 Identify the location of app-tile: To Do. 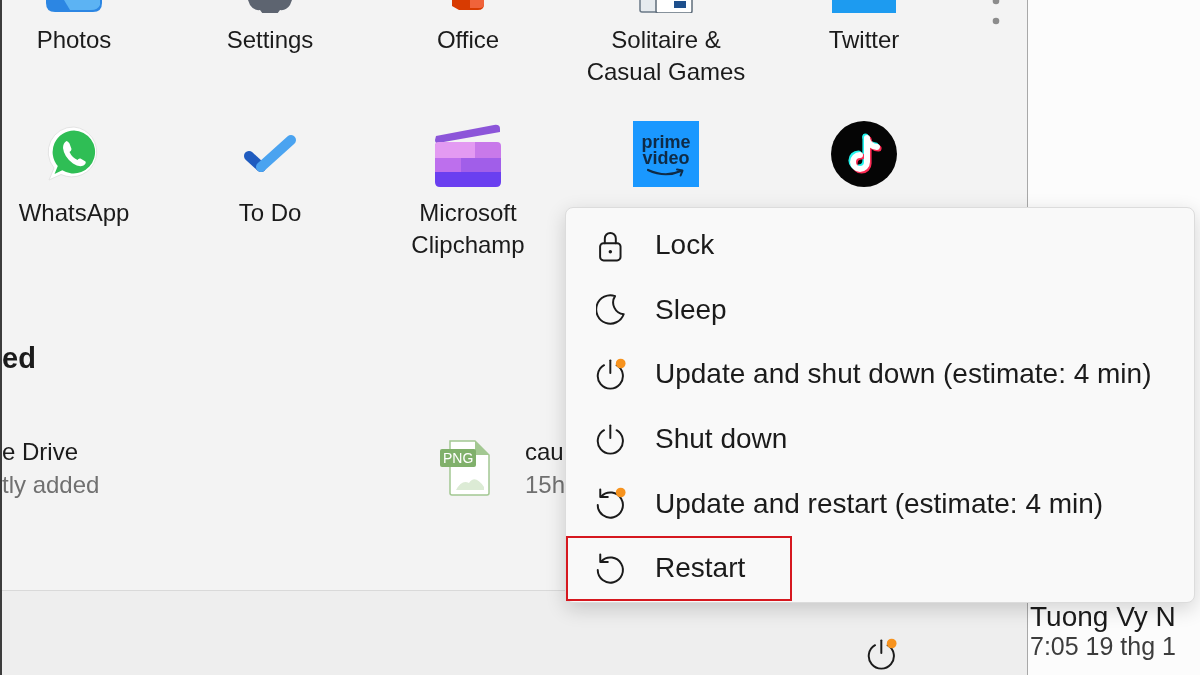
(270, 175).